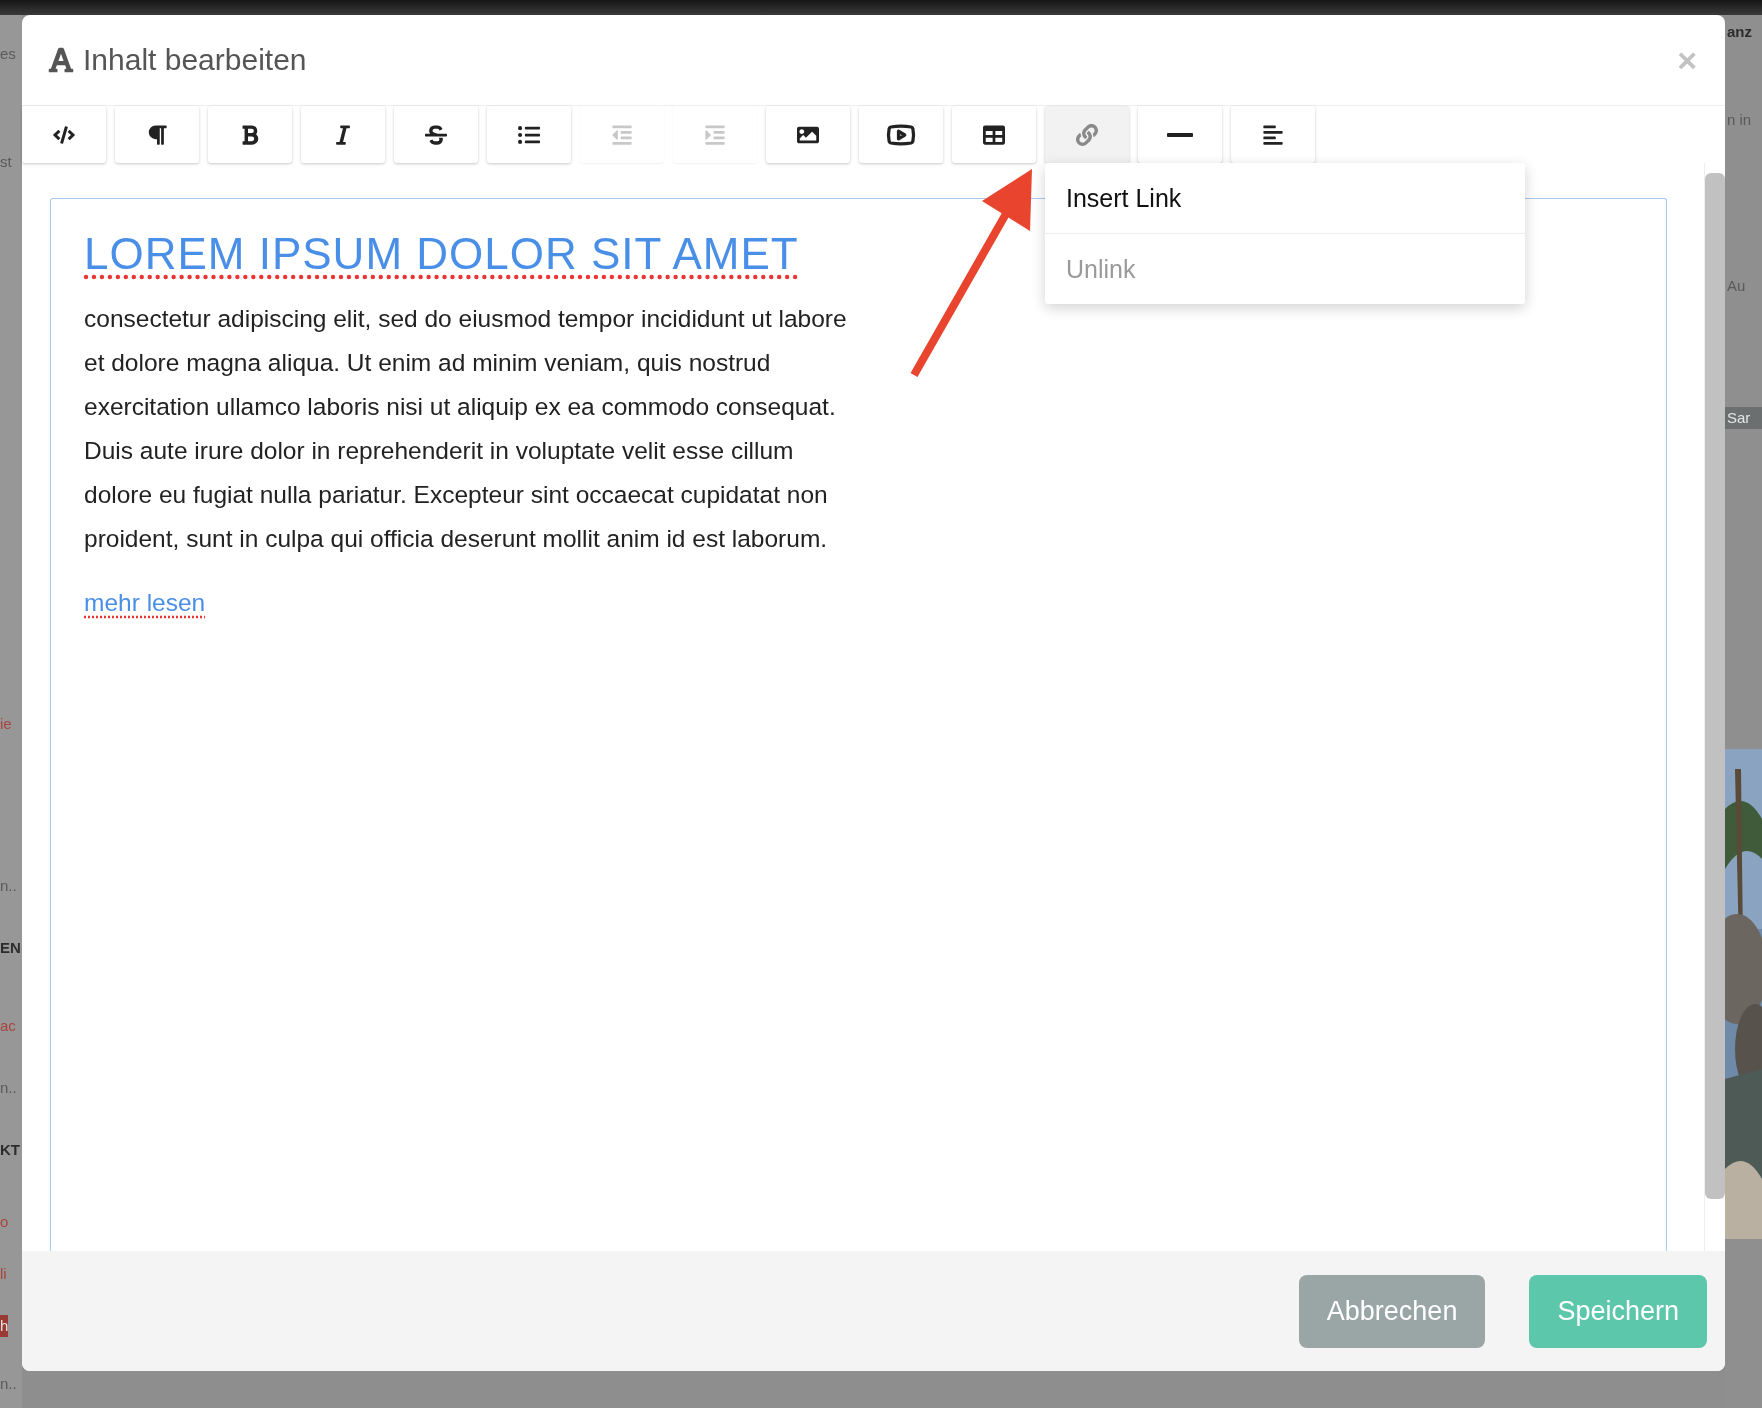 The width and height of the screenshot is (1762, 1408). What do you see at coordinates (3, 1274) in the screenshot?
I see `background-text: li` at bounding box center [3, 1274].